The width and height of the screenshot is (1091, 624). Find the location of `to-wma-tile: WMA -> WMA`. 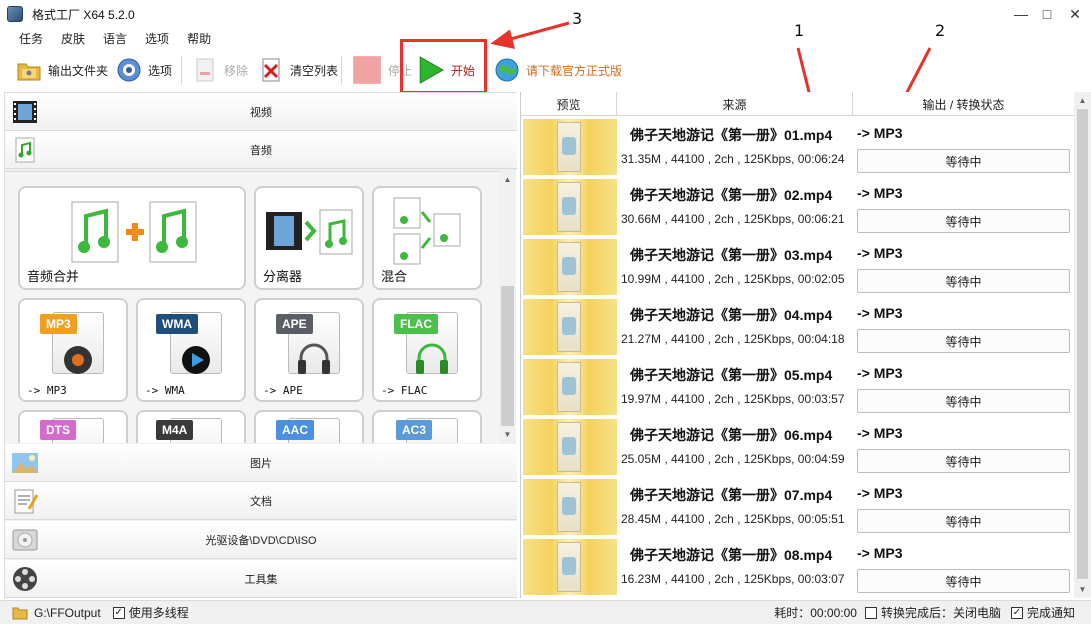

to-wma-tile: WMA -> WMA is located at coordinates (191, 350).